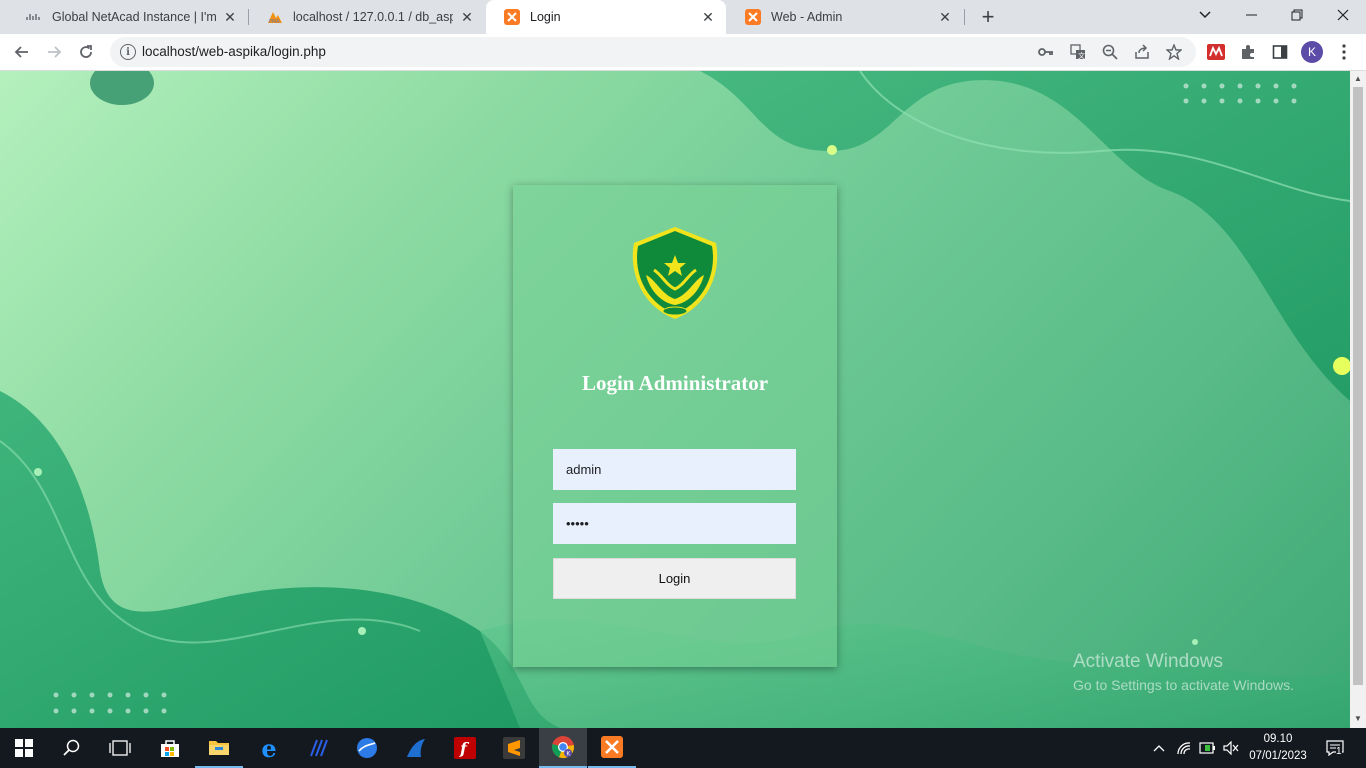 This screenshot has height=768, width=1366. Describe the element at coordinates (1231, 748) in the screenshot. I see `volume-muted-icon` at that location.